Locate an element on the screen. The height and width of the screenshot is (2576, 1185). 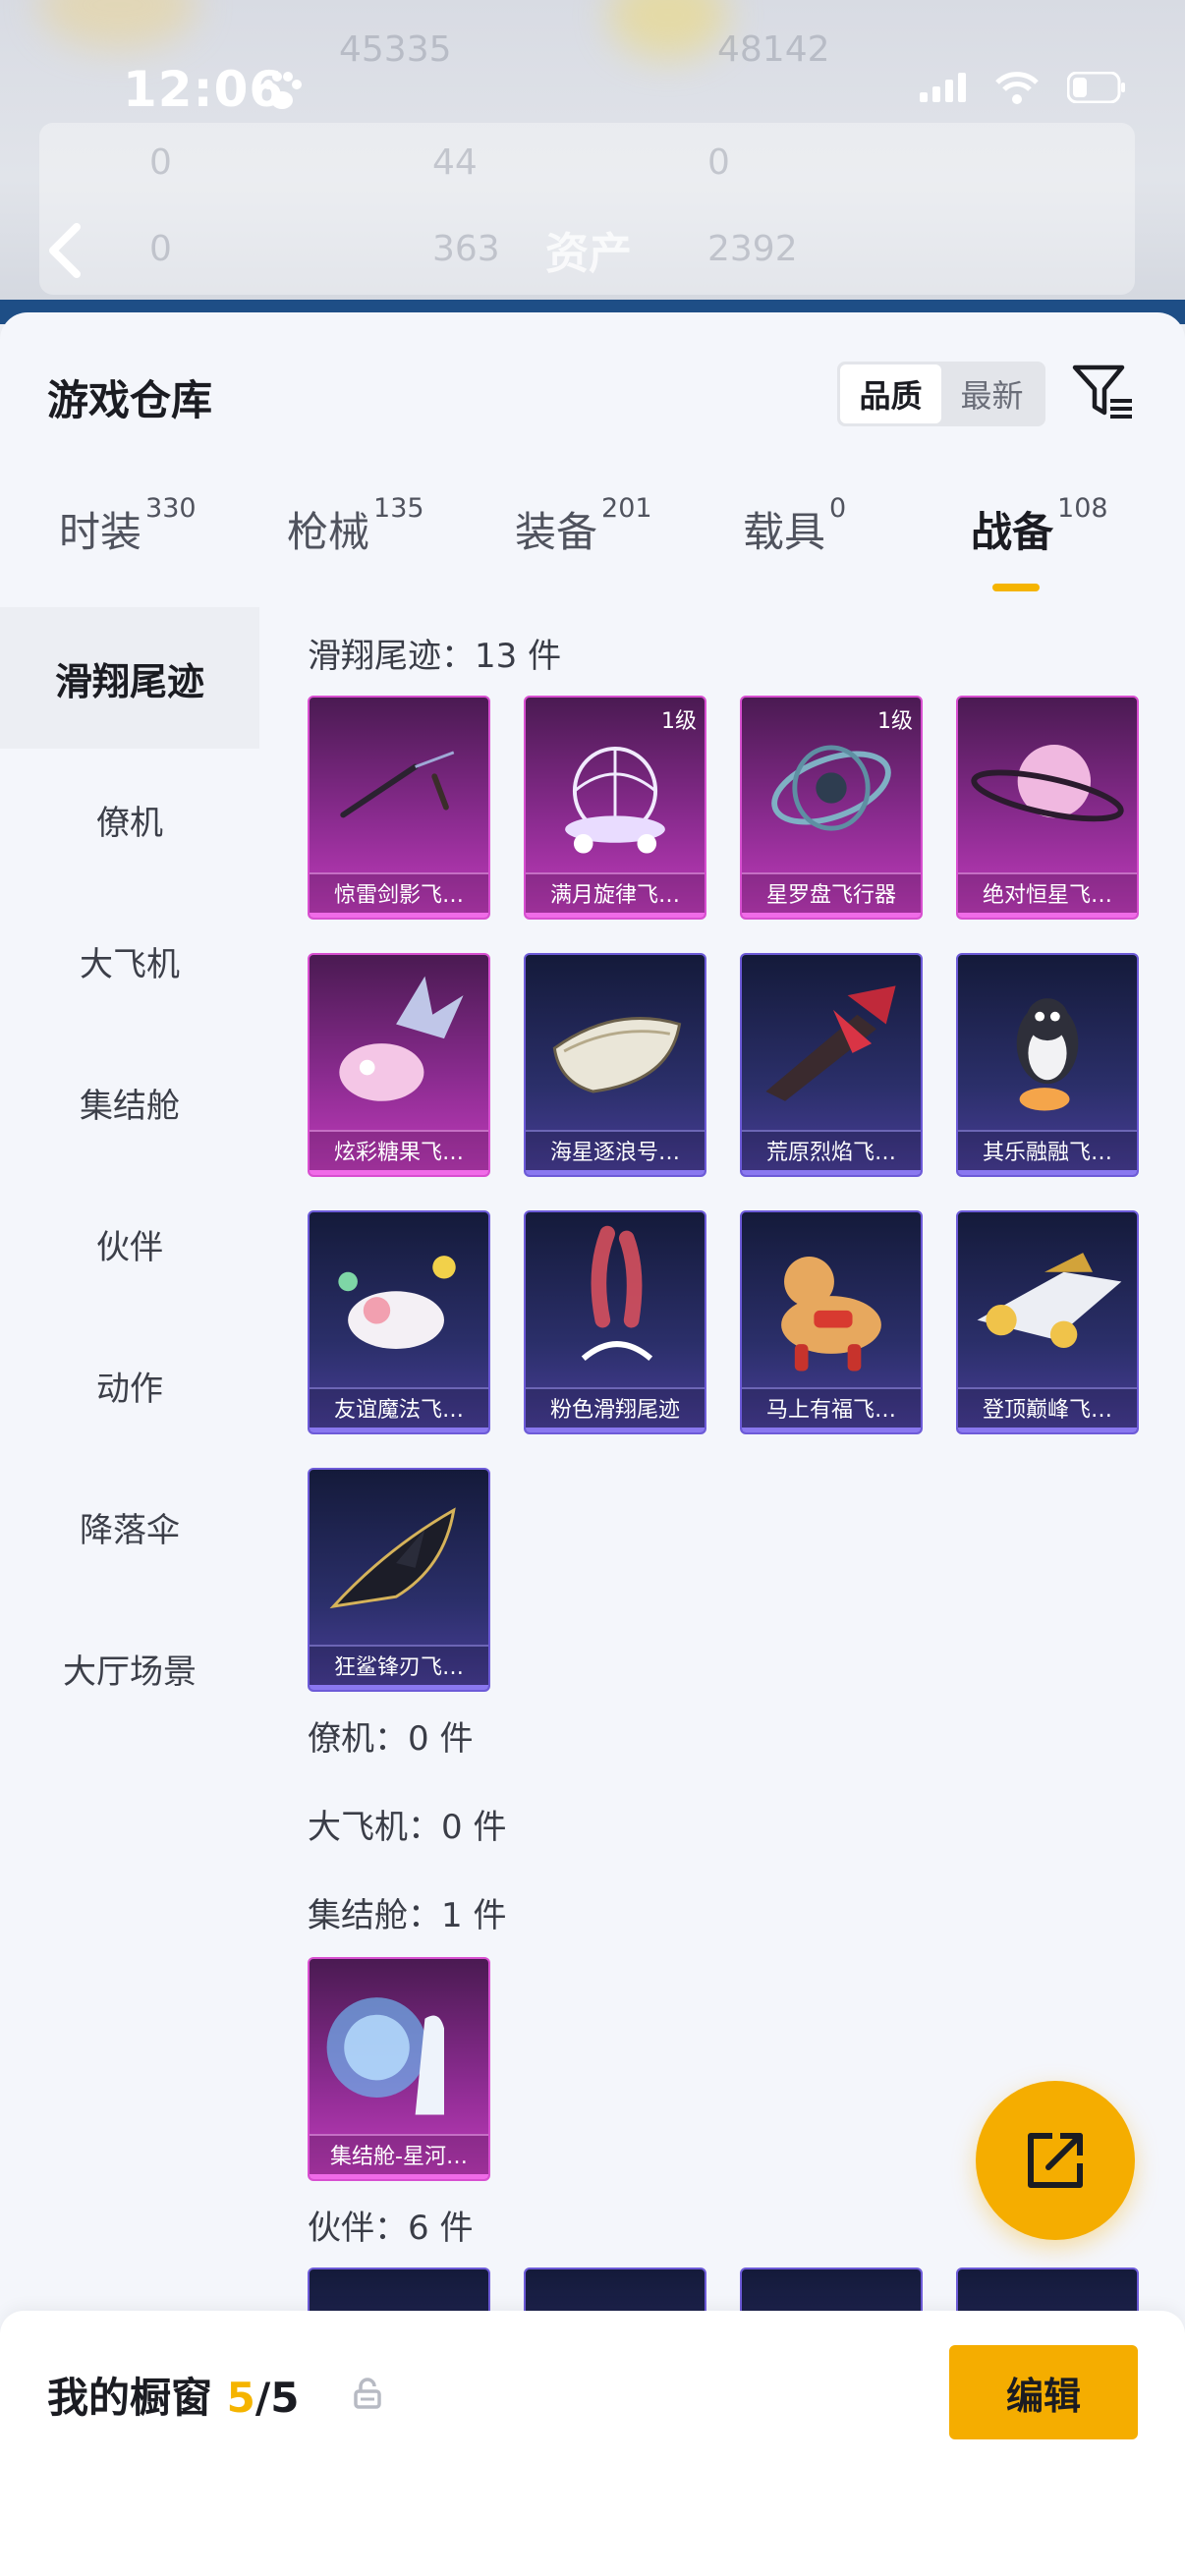
paw-icon is located at coordinates (283, 90).